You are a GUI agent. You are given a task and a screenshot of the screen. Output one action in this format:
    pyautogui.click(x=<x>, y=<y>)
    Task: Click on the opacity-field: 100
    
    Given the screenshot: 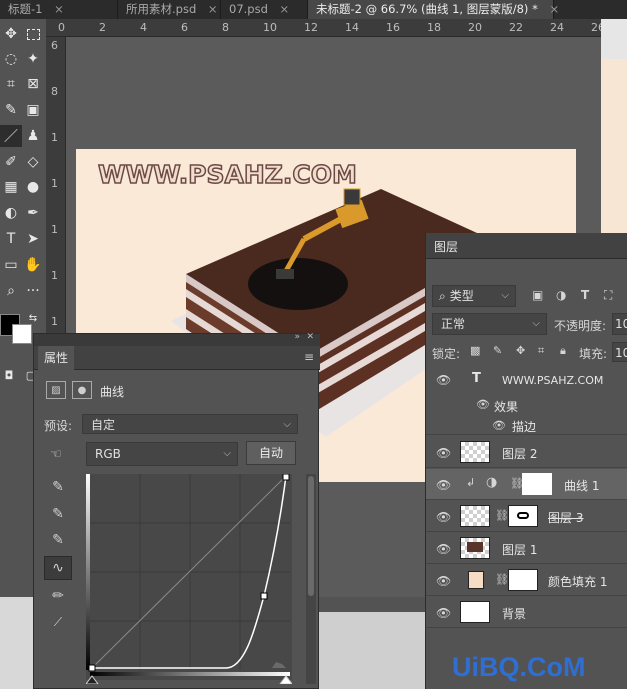 What is the action you would take?
    pyautogui.click(x=619, y=324)
    